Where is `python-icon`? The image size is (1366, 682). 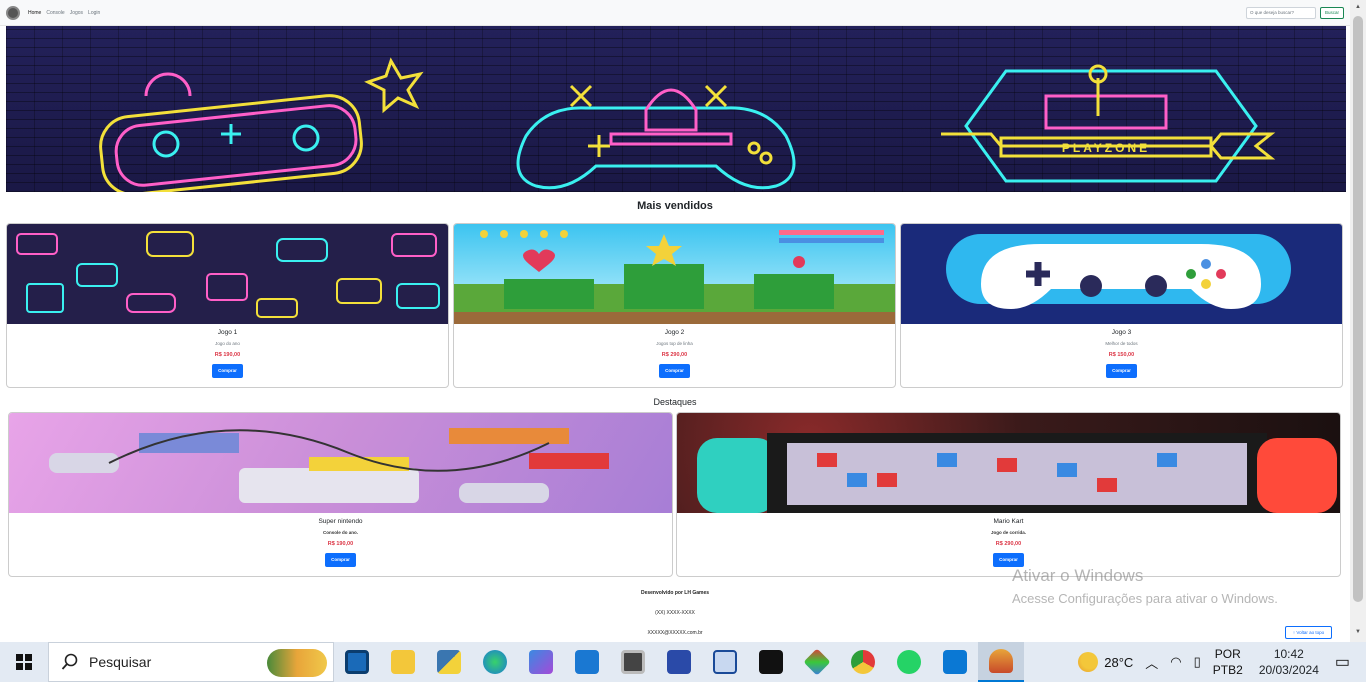 python-icon is located at coordinates (449, 662).